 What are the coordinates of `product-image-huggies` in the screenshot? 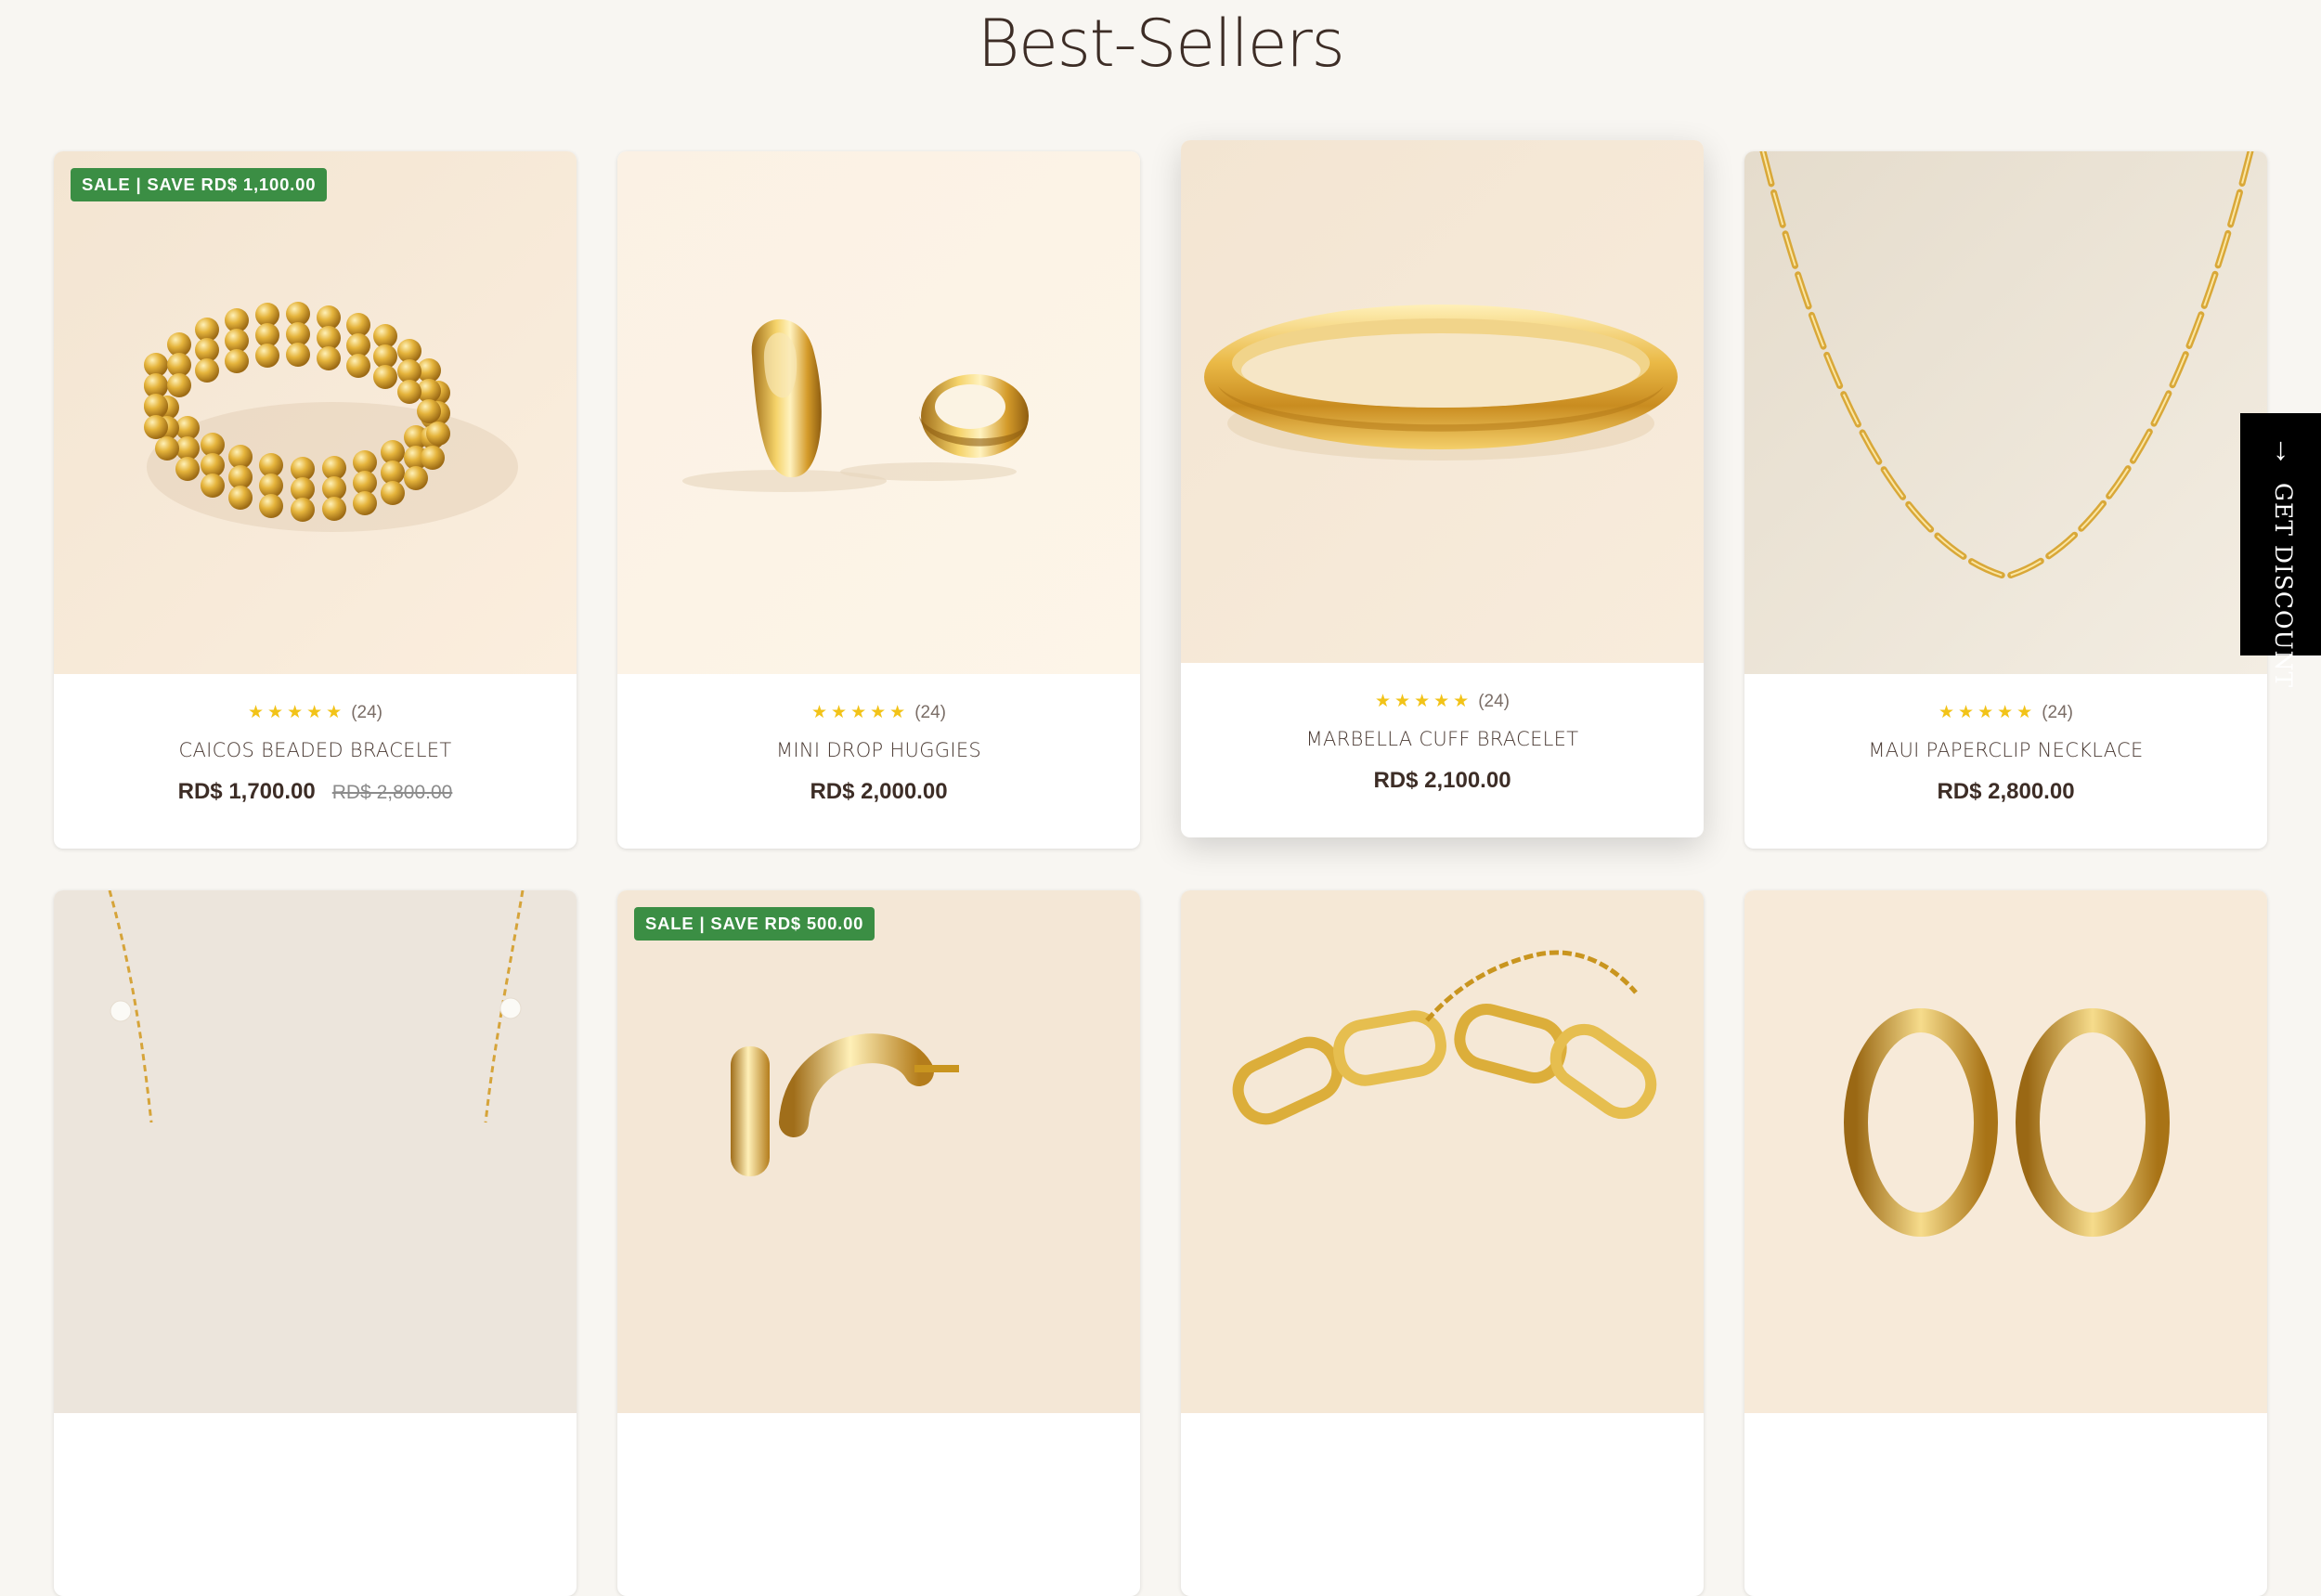 It's located at (879, 413).